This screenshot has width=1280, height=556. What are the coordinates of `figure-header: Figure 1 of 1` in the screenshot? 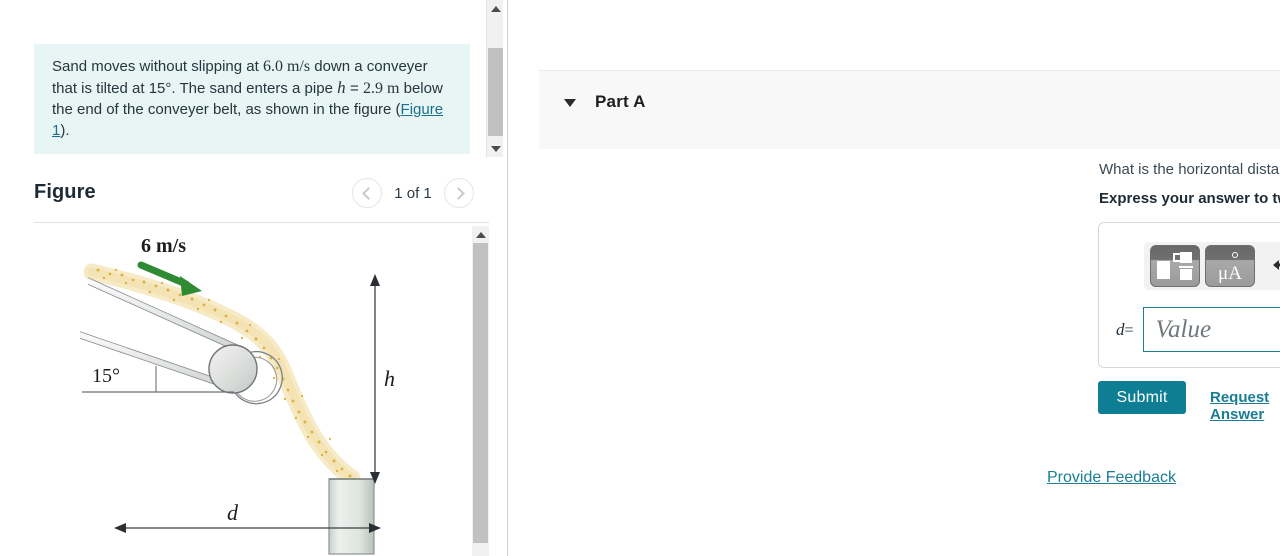 It's located at (262, 198).